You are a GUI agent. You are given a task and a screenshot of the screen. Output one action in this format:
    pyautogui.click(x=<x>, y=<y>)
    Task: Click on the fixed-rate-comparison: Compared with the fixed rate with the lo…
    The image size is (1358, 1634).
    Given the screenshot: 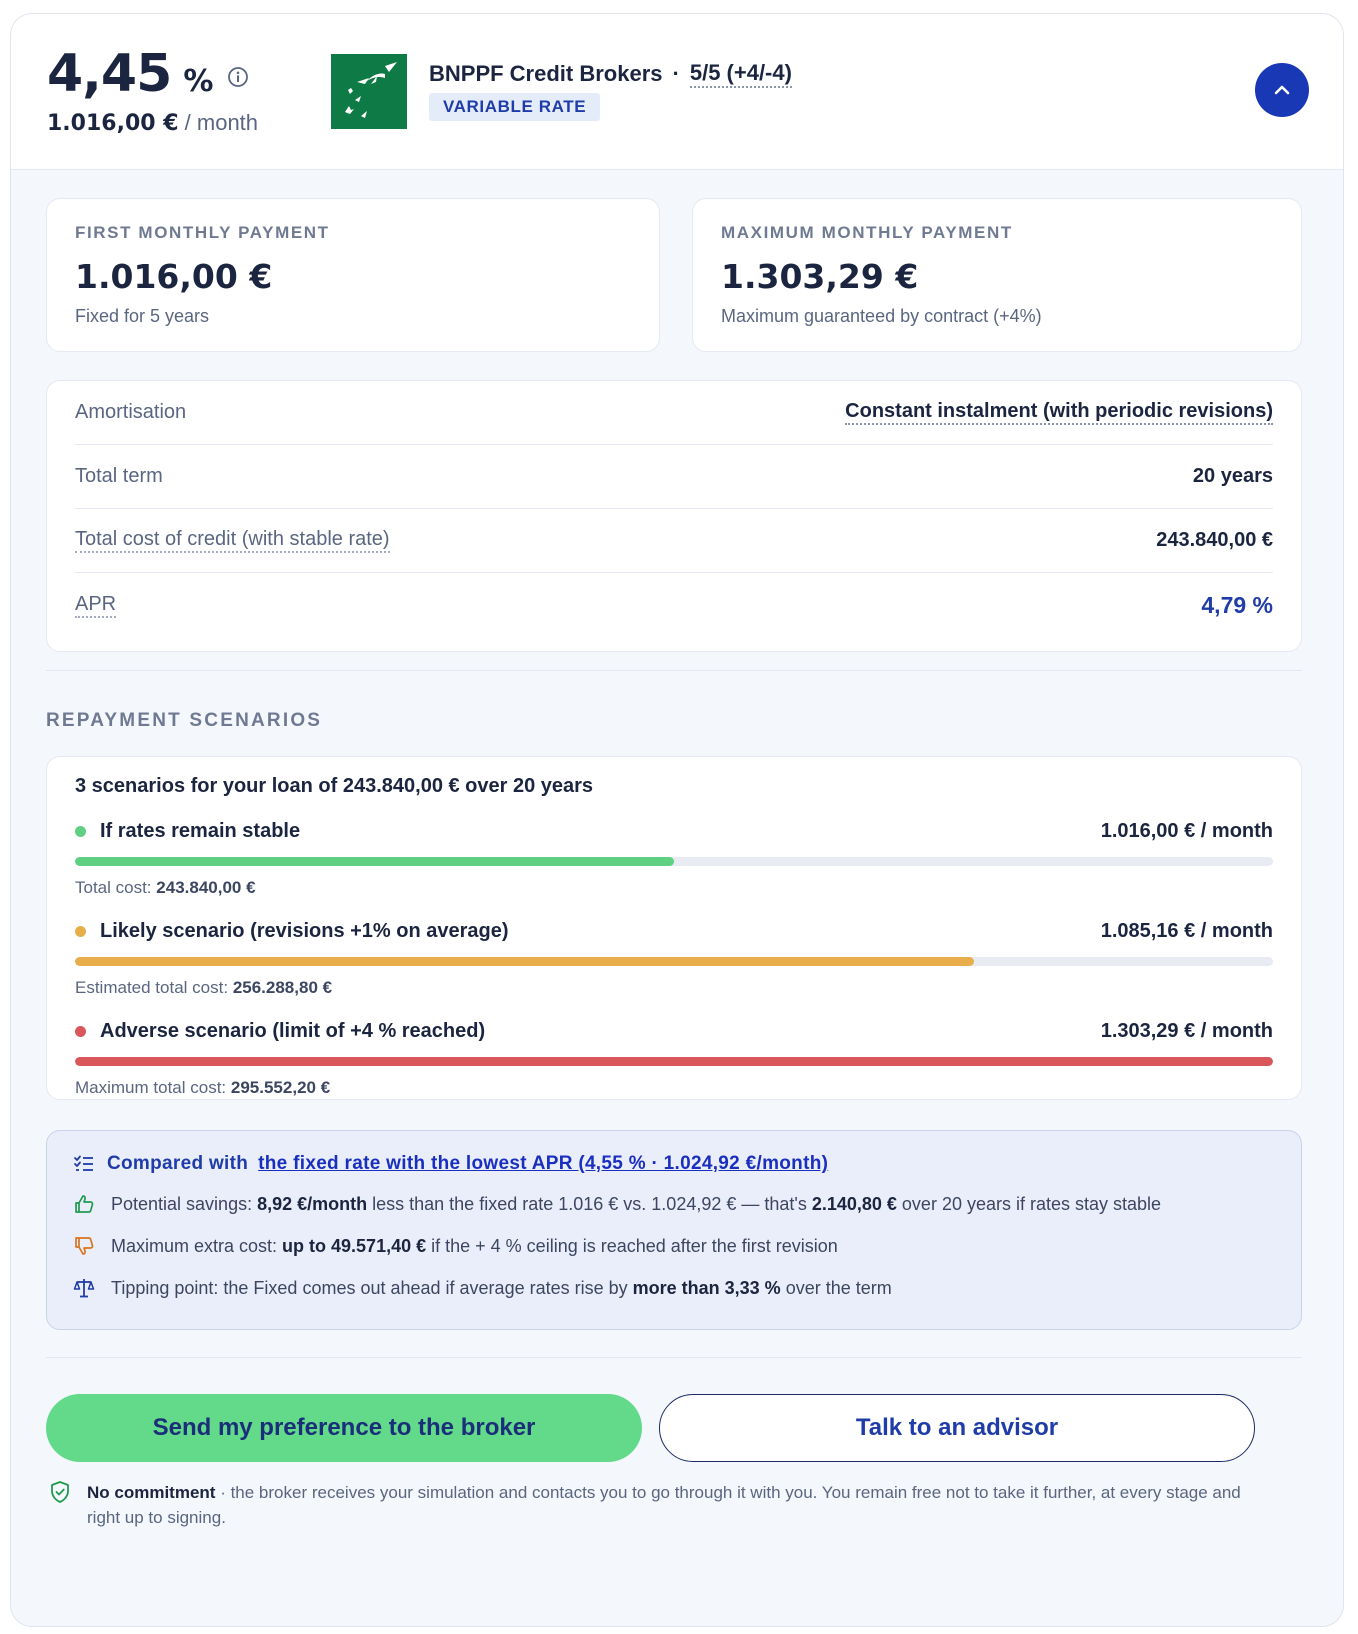 What is the action you would take?
    pyautogui.click(x=674, y=1230)
    